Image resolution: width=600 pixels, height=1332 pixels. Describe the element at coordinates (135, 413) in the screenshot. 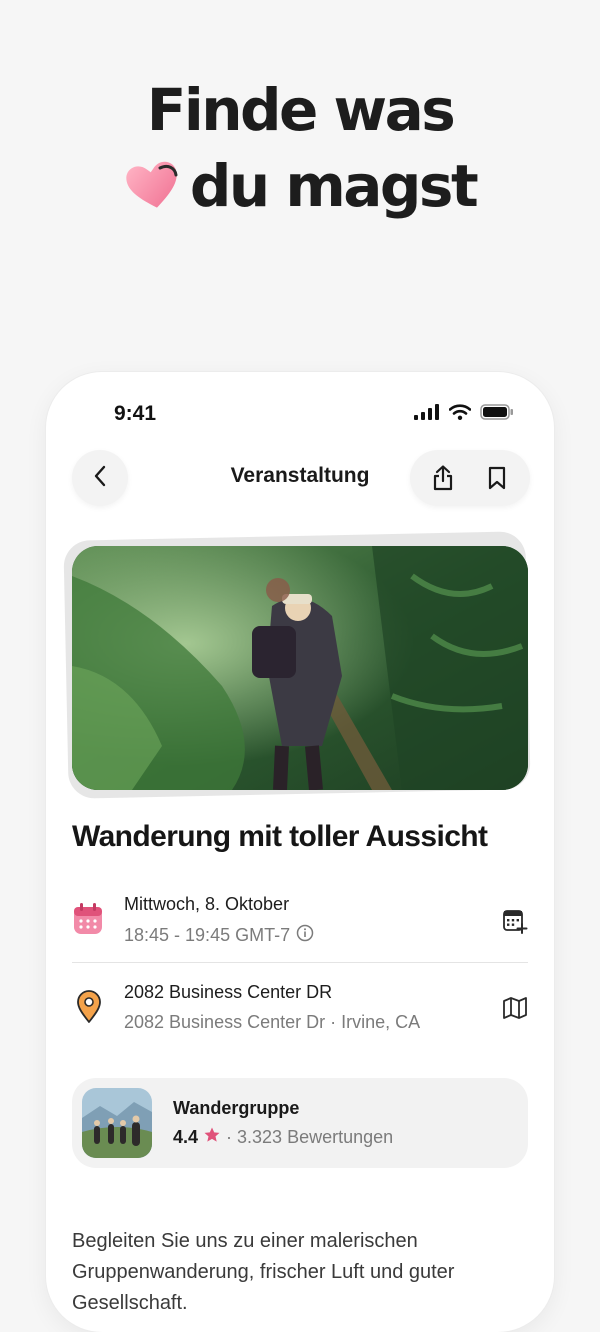

I see `status-time: 9:41` at that location.